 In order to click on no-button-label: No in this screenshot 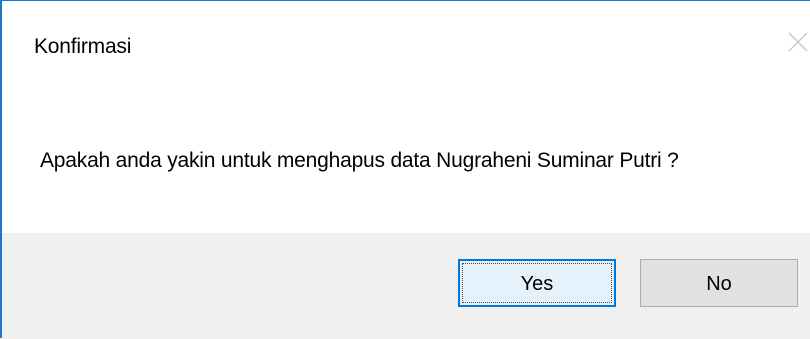, I will do `click(719, 284)`.